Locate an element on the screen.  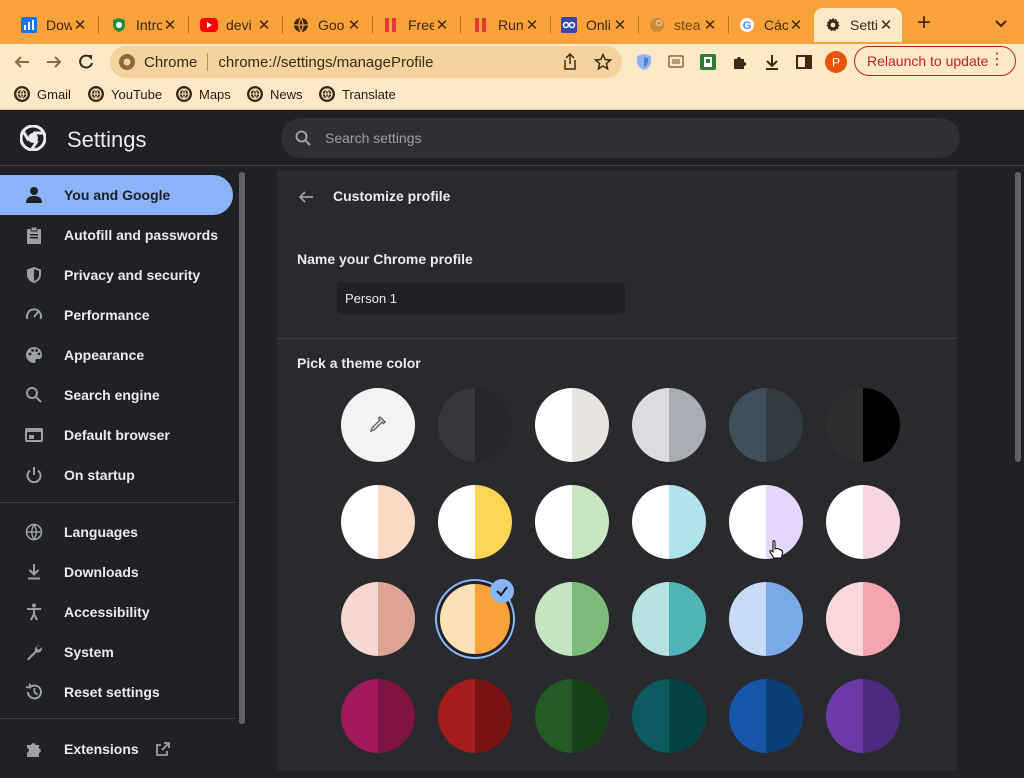
sidebar-item-label: Languages is located at coordinates (101, 532).